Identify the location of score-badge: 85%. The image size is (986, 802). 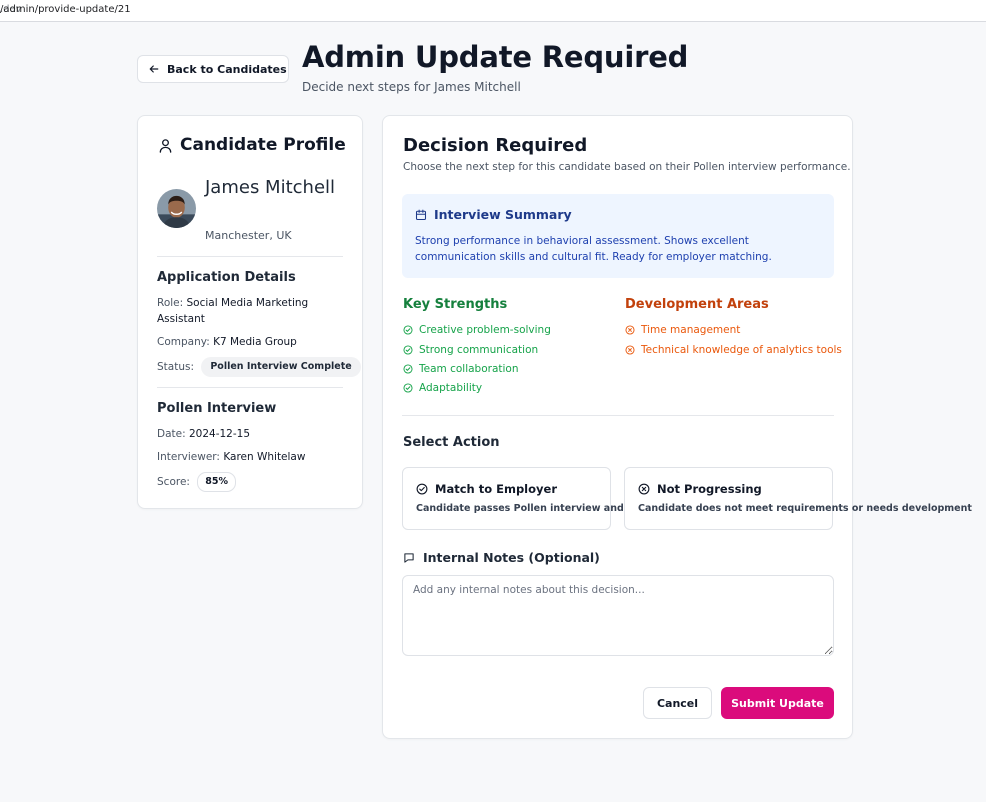
(217, 482).